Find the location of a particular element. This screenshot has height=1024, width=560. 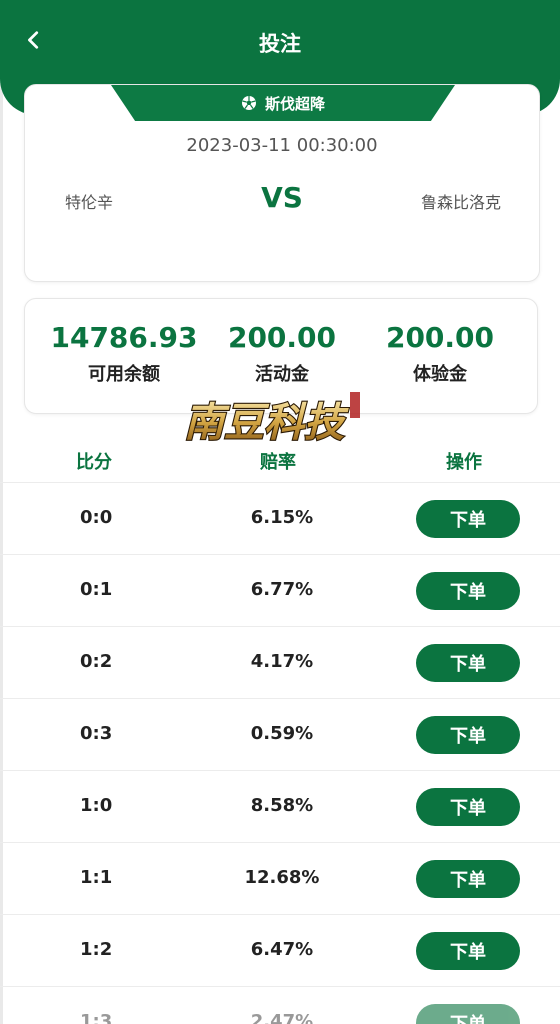

table-row: 0:3 0.59% 下单 is located at coordinates (280, 734).